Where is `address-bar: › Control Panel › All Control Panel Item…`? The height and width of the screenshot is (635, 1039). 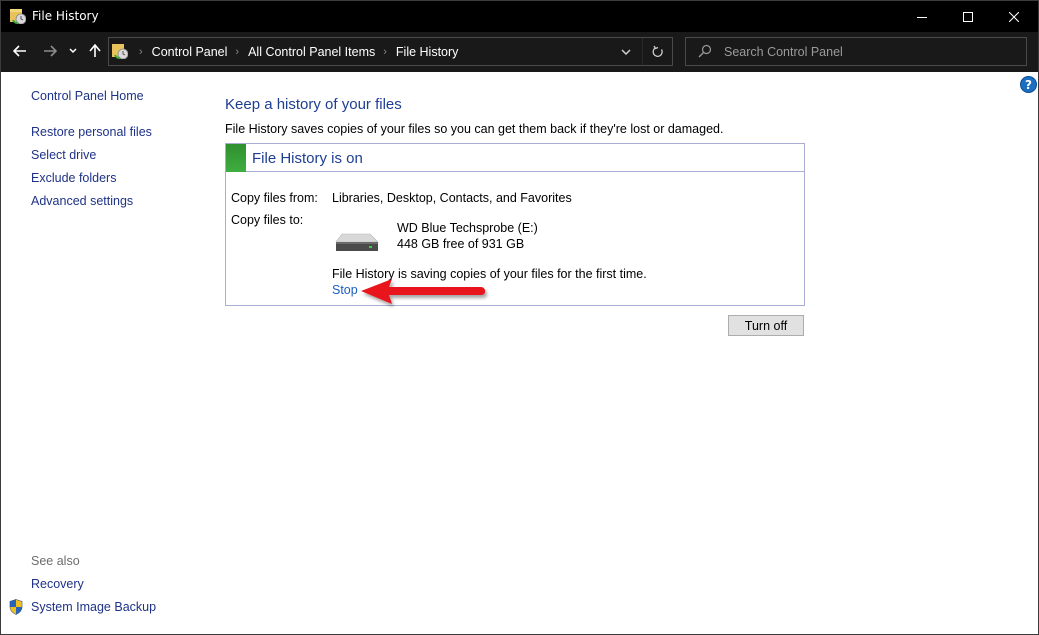
address-bar: › Control Panel › All Control Panel Item… is located at coordinates (390, 51).